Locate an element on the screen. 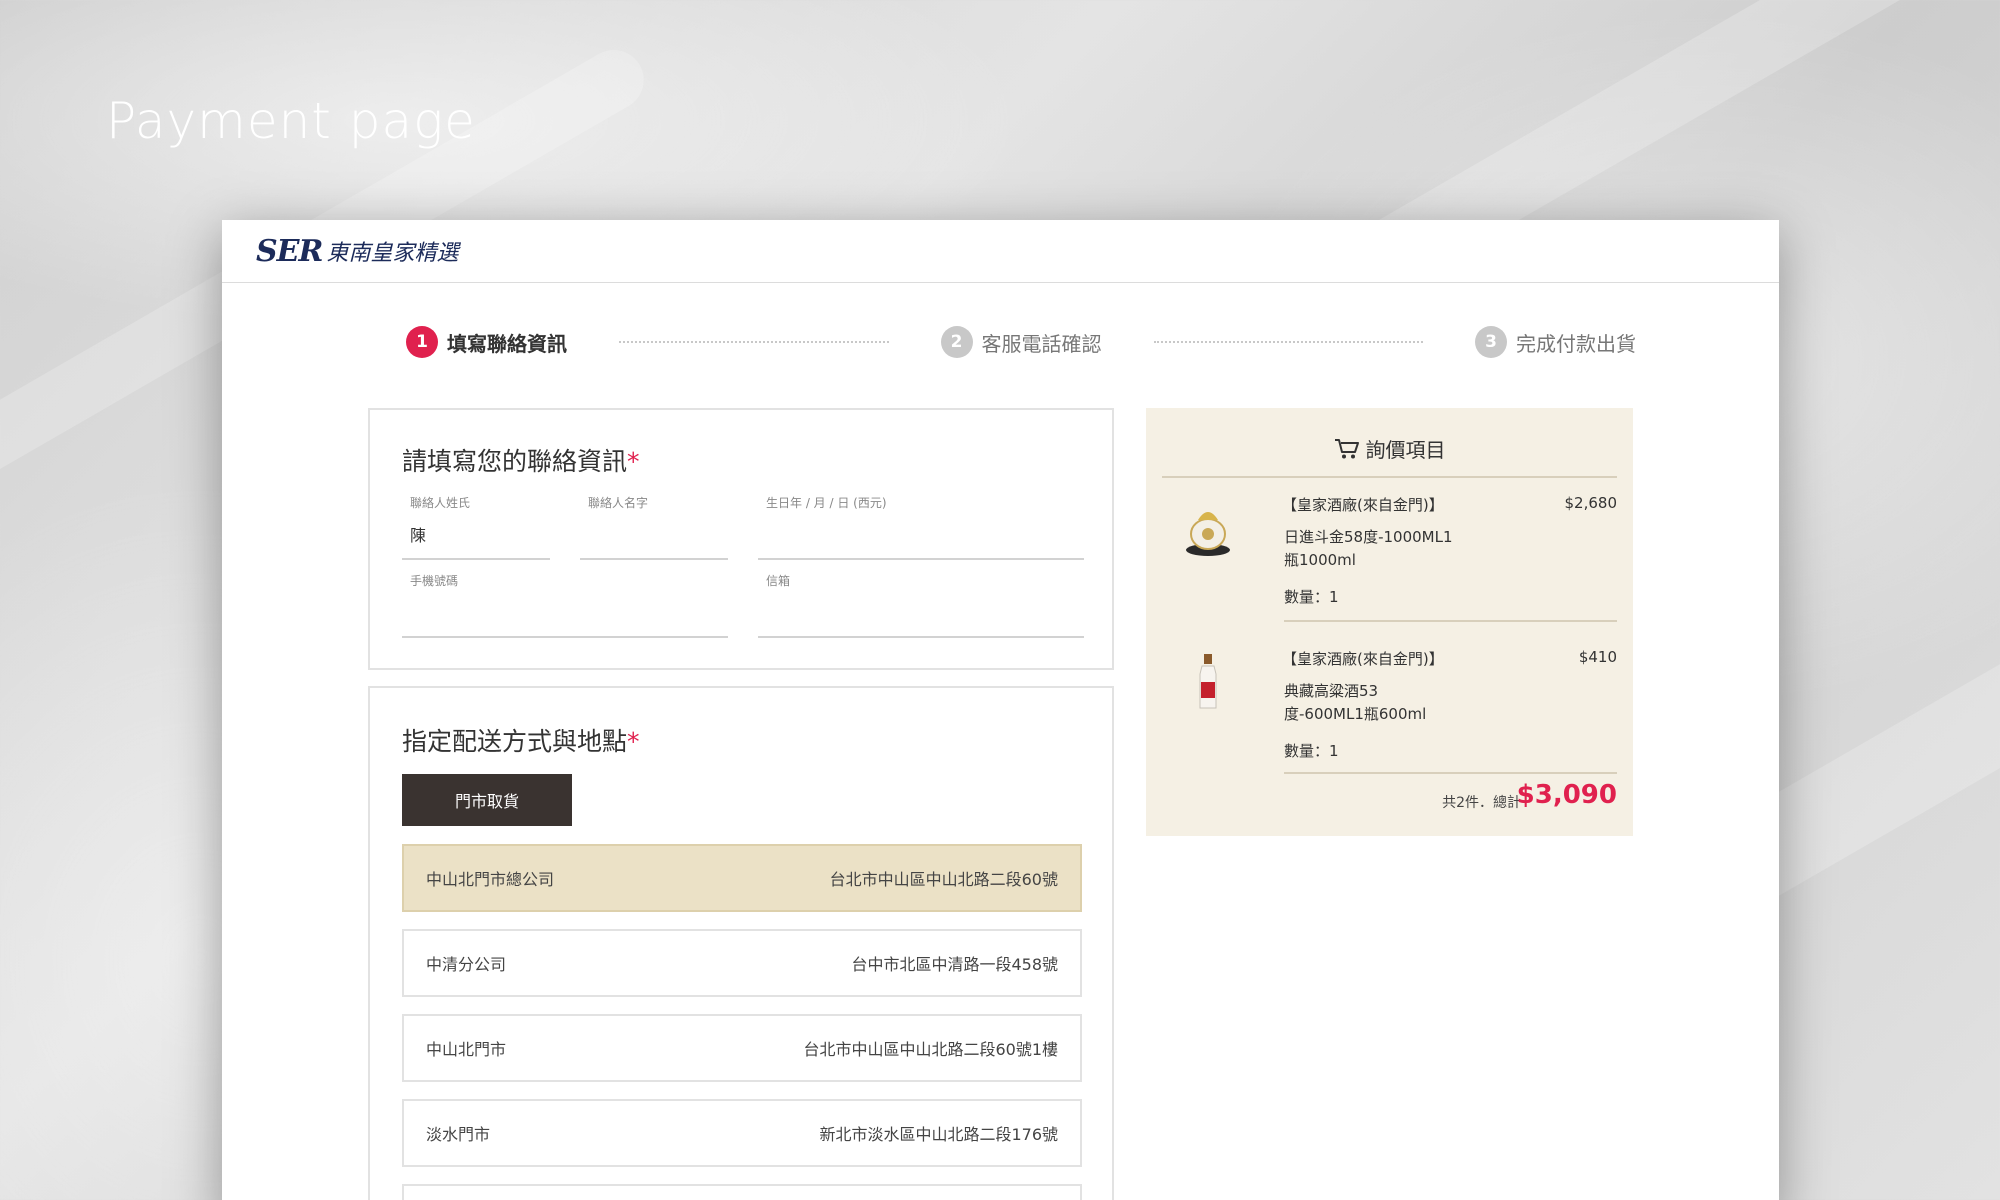  cart-icon is located at coordinates (1346, 448).